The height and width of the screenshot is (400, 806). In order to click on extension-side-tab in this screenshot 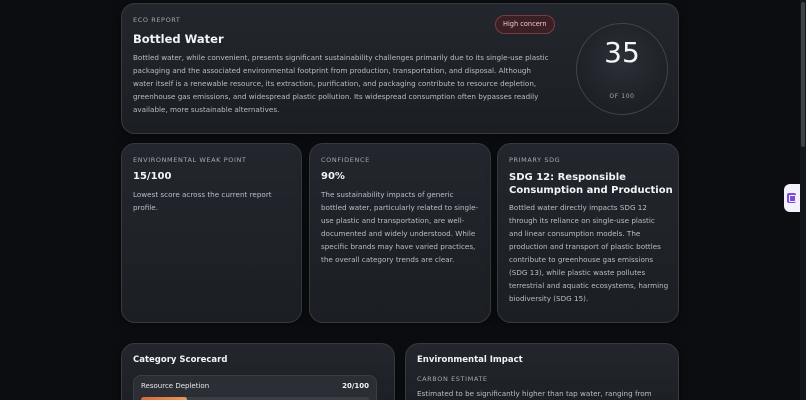, I will do `click(792, 198)`.